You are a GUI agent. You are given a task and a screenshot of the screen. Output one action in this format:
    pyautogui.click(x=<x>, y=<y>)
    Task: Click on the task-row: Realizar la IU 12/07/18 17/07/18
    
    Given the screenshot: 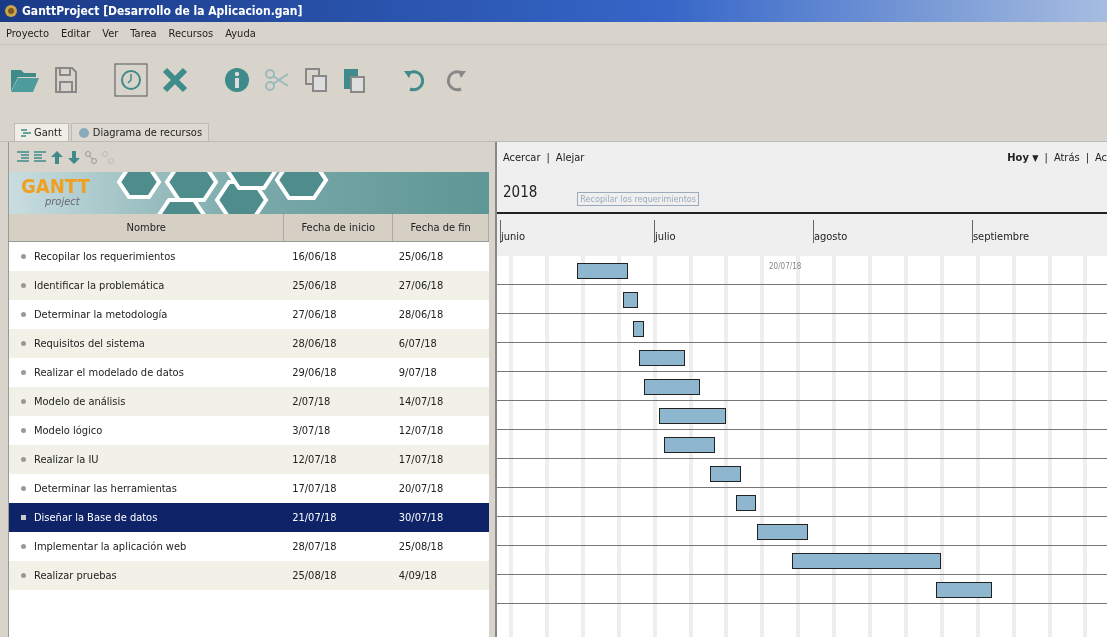 What is the action you would take?
    pyautogui.click(x=249, y=459)
    